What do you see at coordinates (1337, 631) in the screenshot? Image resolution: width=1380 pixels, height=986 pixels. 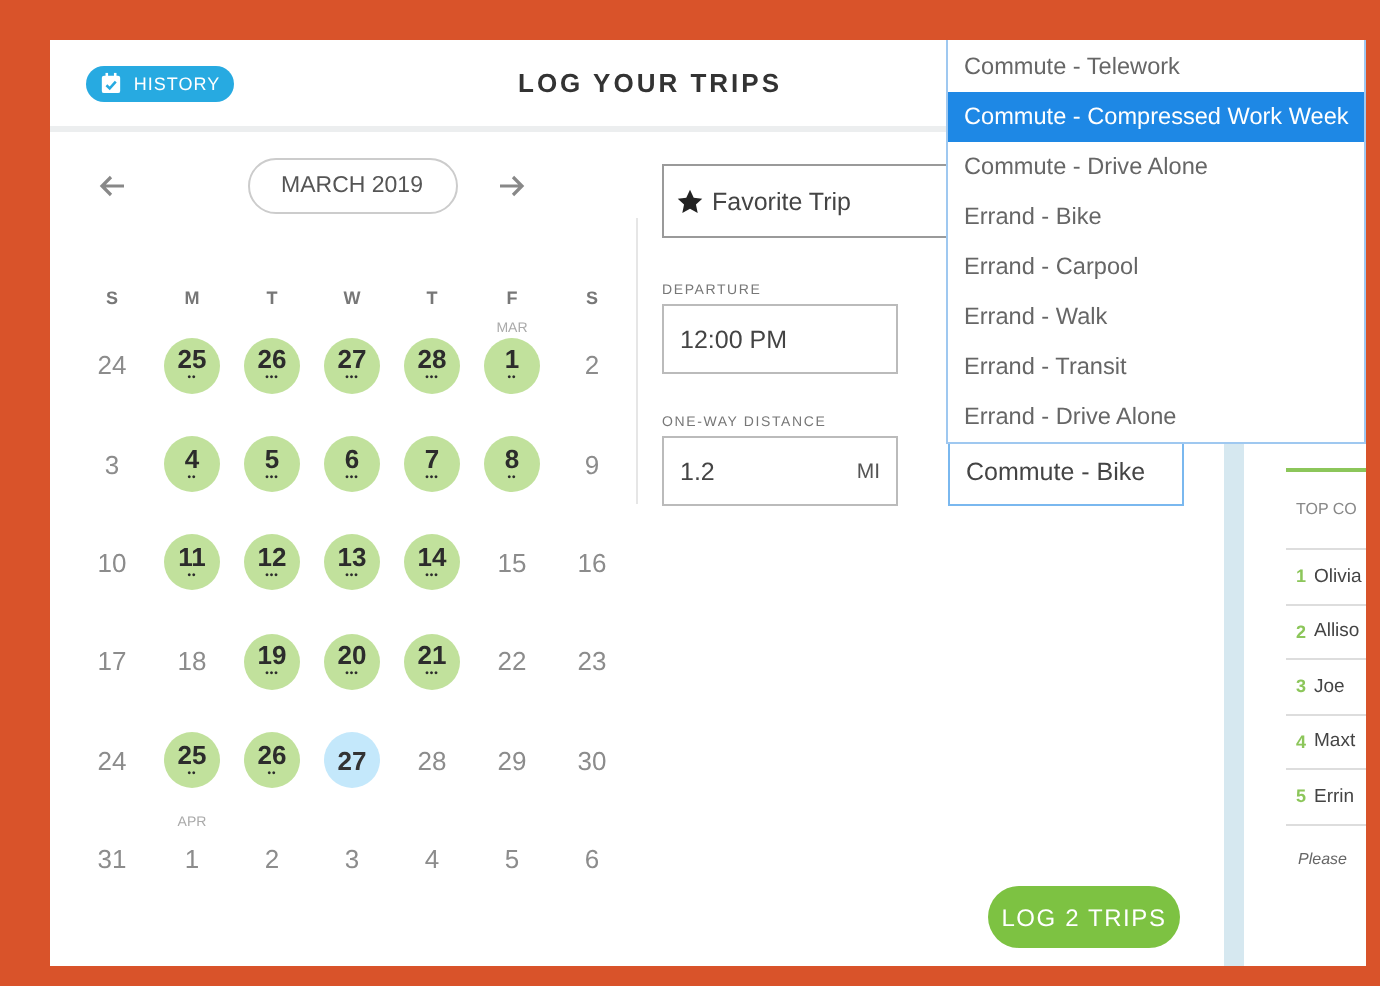 I see `leader-name: Alliso` at bounding box center [1337, 631].